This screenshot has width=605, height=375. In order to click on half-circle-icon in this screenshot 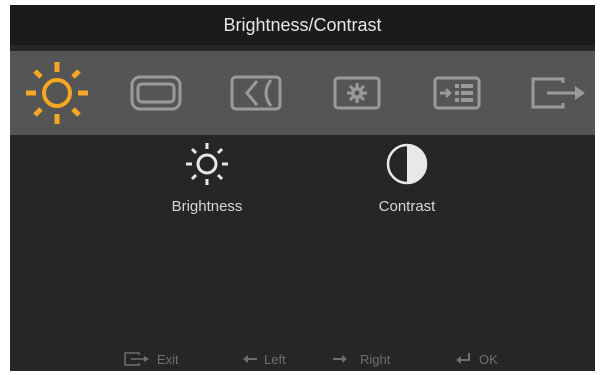, I will do `click(407, 164)`.